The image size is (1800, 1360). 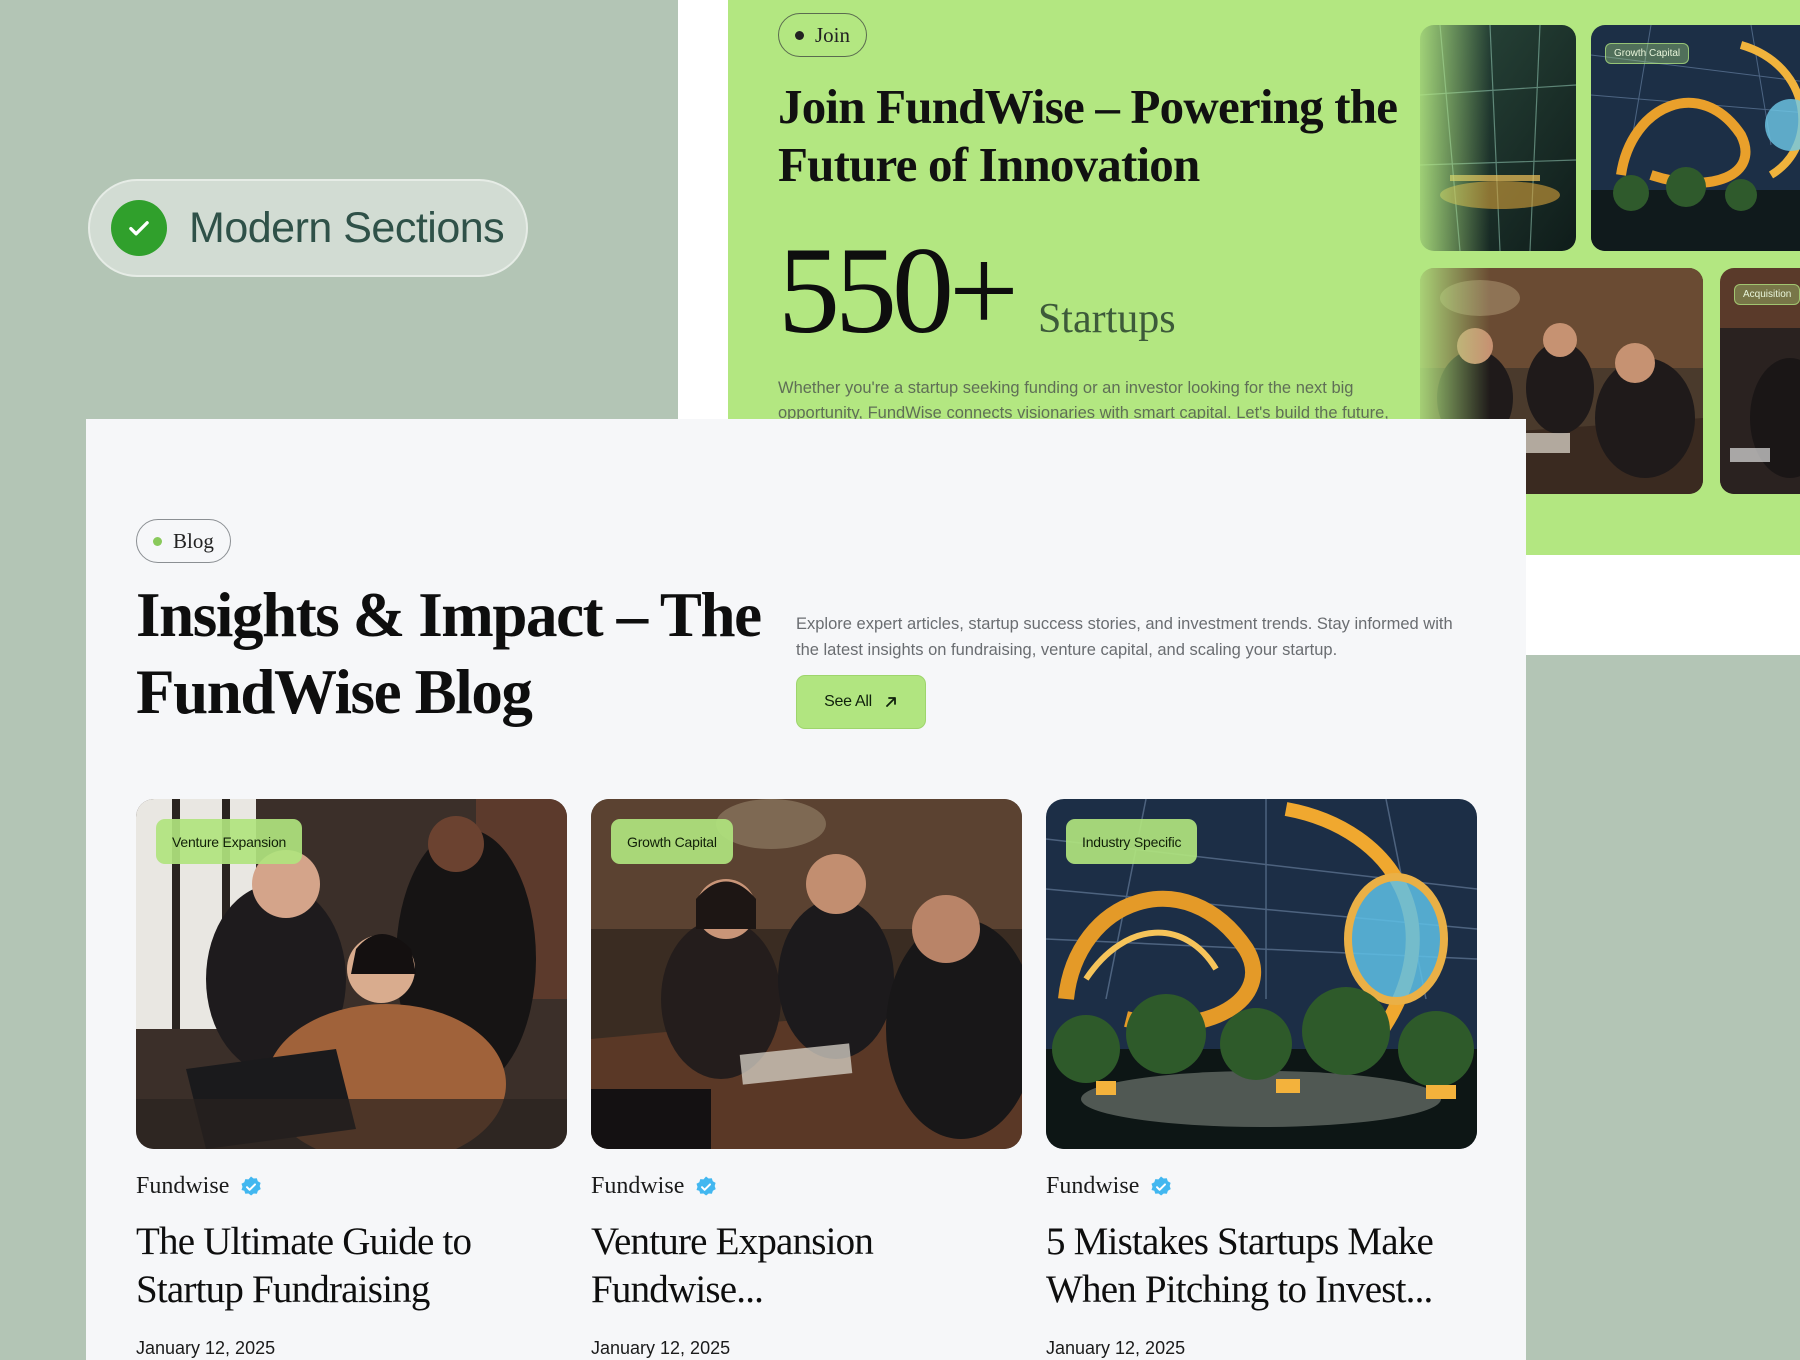 I want to click on see-all-label: See All, so click(x=848, y=701).